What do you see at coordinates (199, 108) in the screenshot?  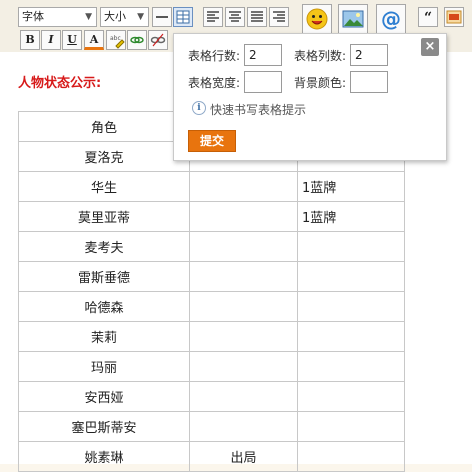 I see `info-icon: i` at bounding box center [199, 108].